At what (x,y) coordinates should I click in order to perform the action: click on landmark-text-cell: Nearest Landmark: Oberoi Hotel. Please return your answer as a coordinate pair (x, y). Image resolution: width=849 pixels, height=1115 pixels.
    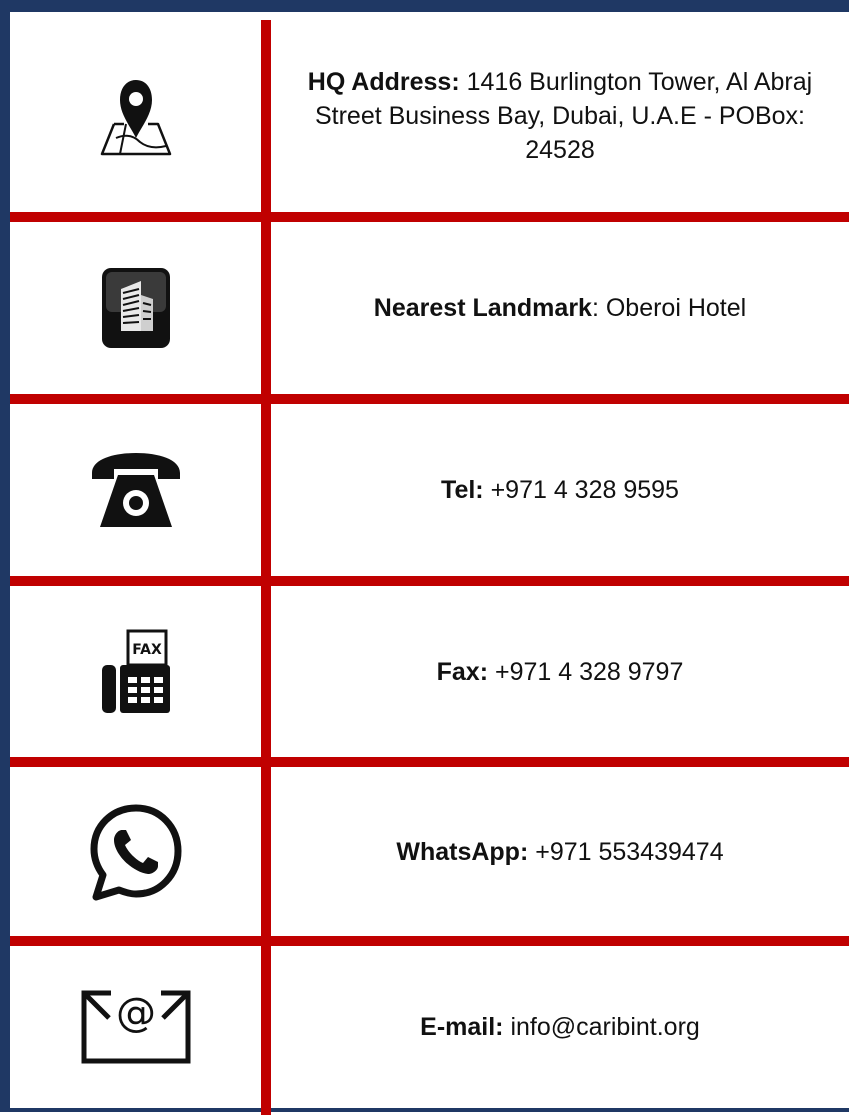
    Looking at the image, I should click on (560, 308).